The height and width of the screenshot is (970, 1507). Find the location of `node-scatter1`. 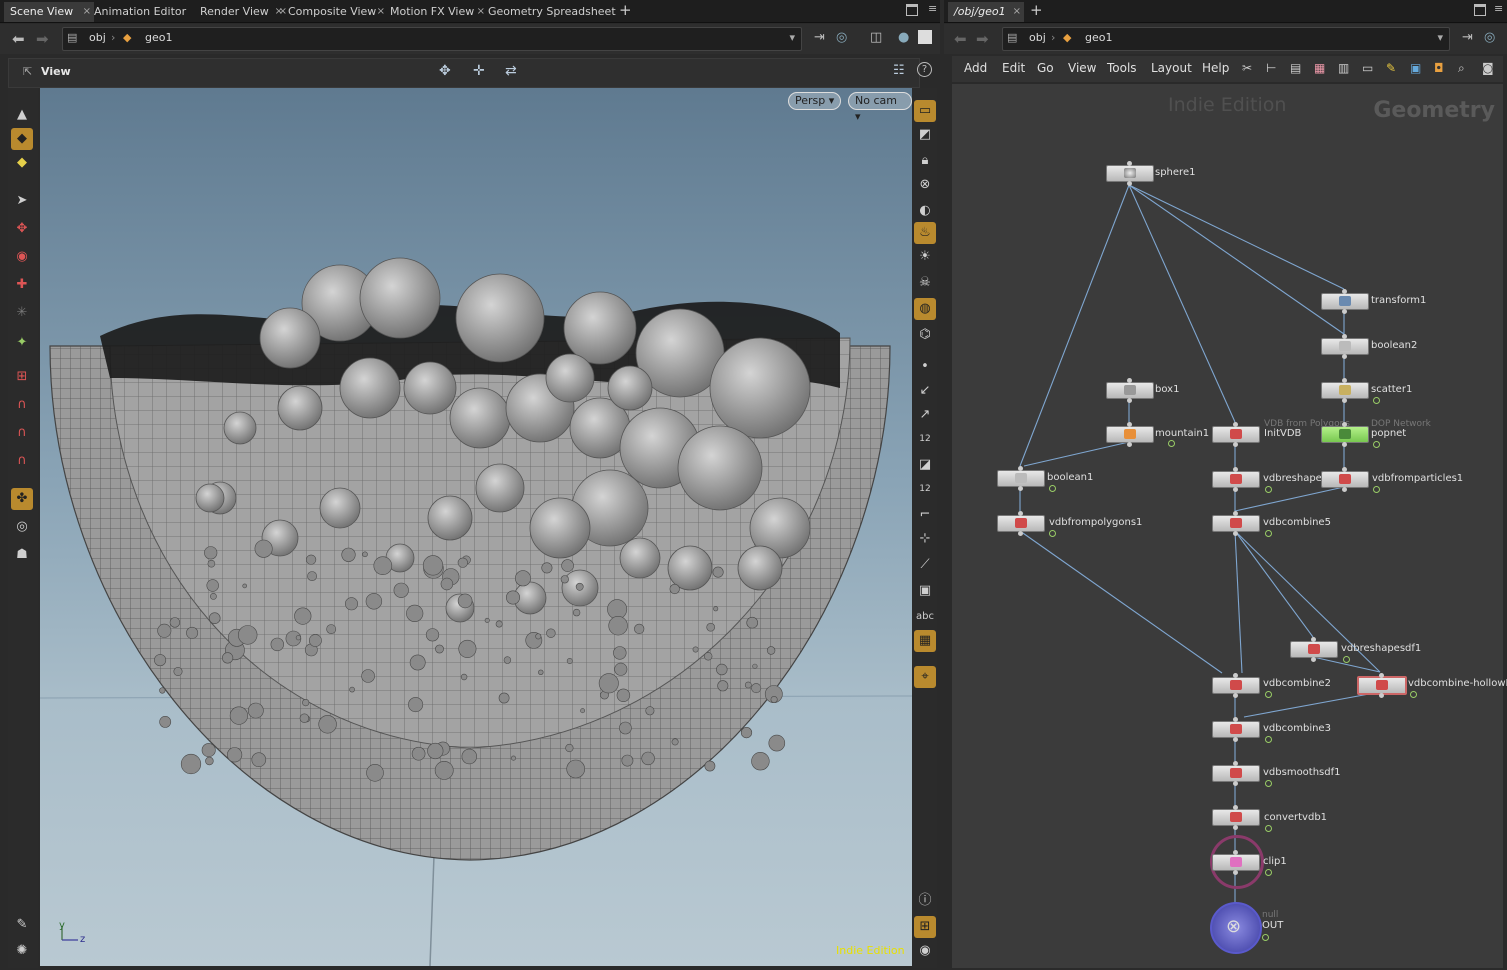

node-scatter1 is located at coordinates (1345, 390).